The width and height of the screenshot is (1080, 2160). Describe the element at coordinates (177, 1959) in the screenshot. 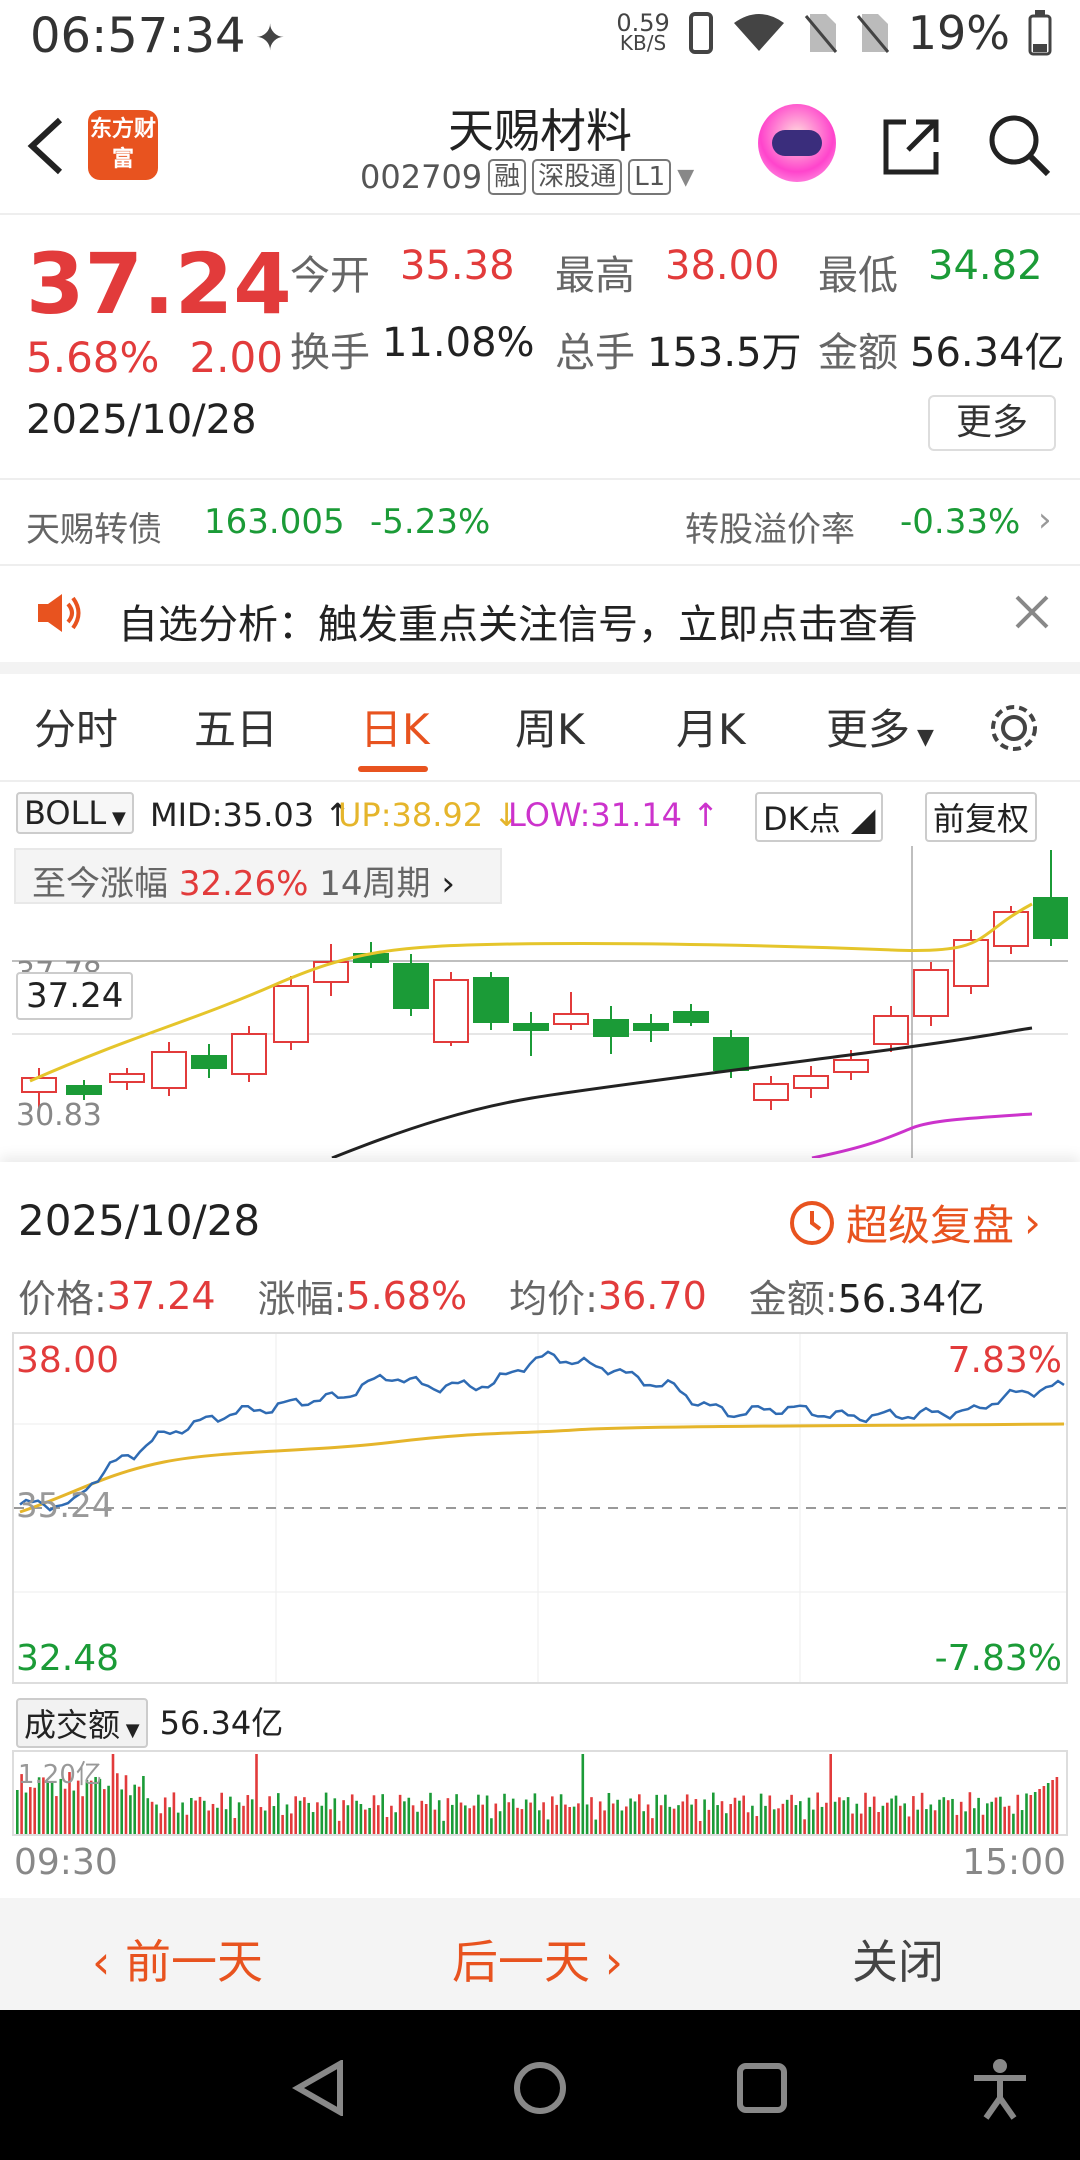

I see `prev-day-button: ‹ 前一天` at that location.